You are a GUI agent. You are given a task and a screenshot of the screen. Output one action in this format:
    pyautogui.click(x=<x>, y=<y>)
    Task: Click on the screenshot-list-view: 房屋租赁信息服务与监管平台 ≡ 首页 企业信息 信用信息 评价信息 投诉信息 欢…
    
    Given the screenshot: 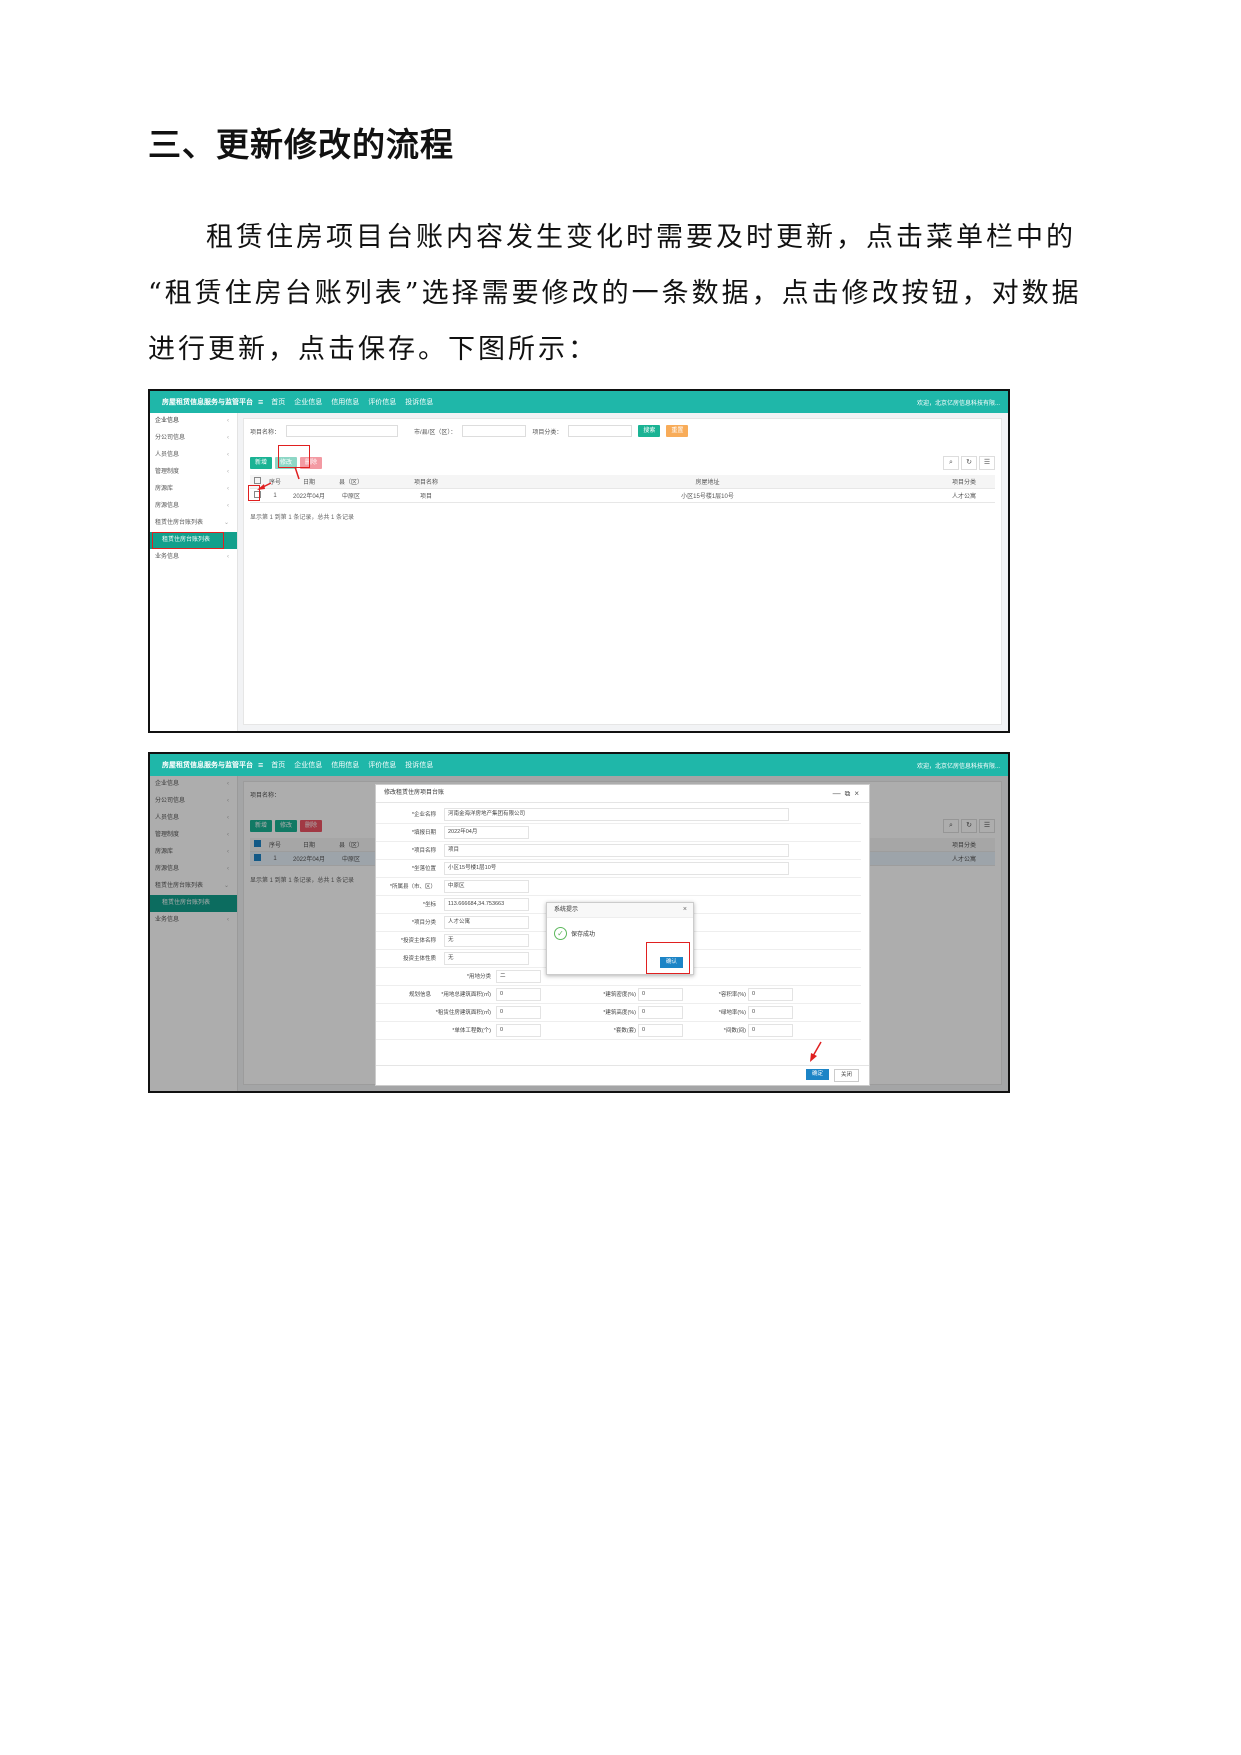 What is the action you would take?
    pyautogui.click(x=579, y=561)
    